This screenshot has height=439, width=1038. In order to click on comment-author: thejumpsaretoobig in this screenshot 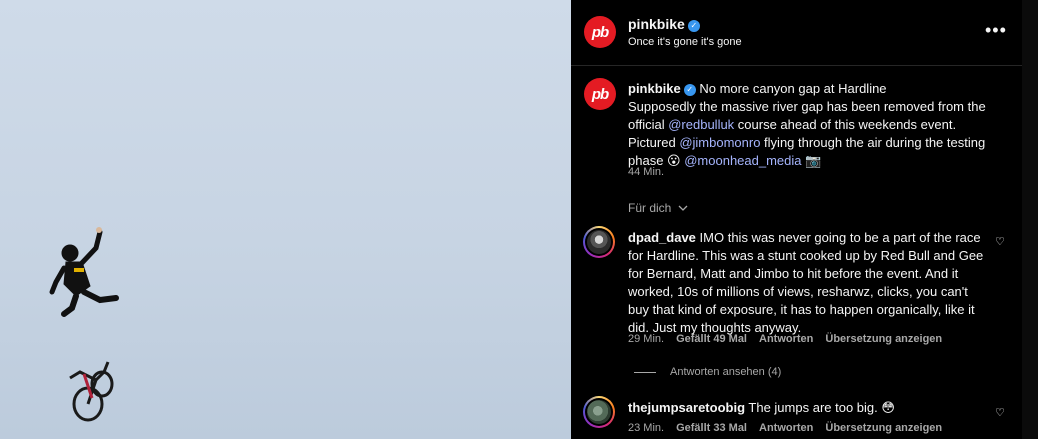, I will do `click(686, 407)`.